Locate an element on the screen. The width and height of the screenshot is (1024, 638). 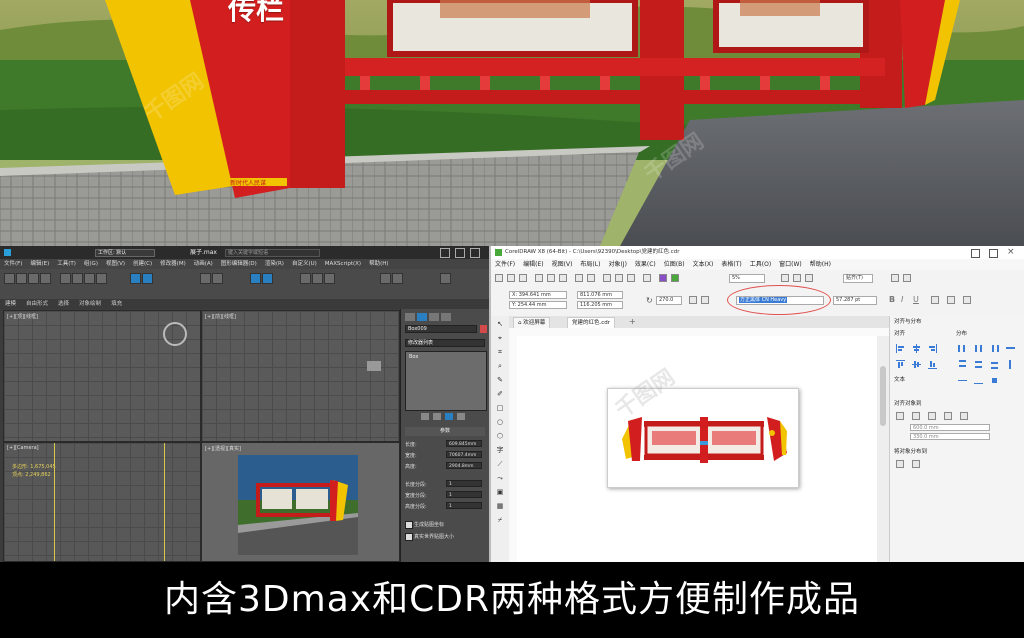
ribbon-tab-selection: 选择 is located at coordinates (63, 304).